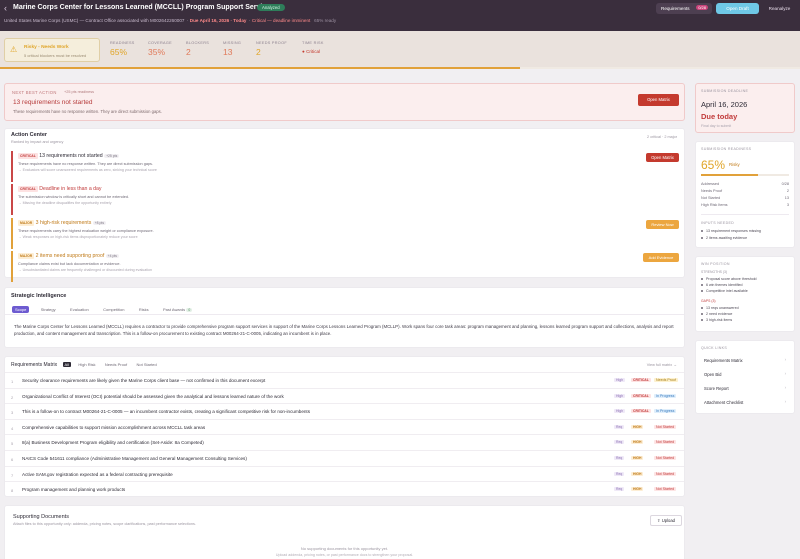 The height and width of the screenshot is (559, 800). I want to click on quick-link-attachment-checklist: Attachment Checklist ›, so click(745, 403).